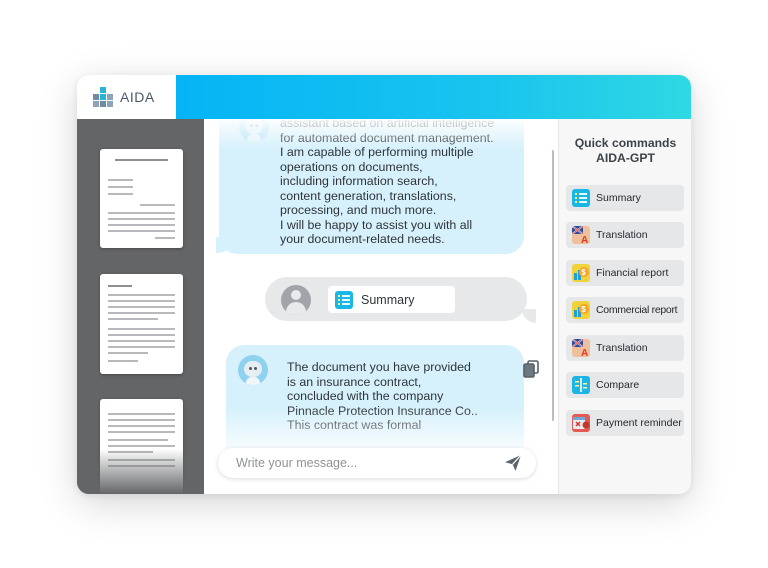  I want to click on summary-command-chip: Summary, so click(391, 299).